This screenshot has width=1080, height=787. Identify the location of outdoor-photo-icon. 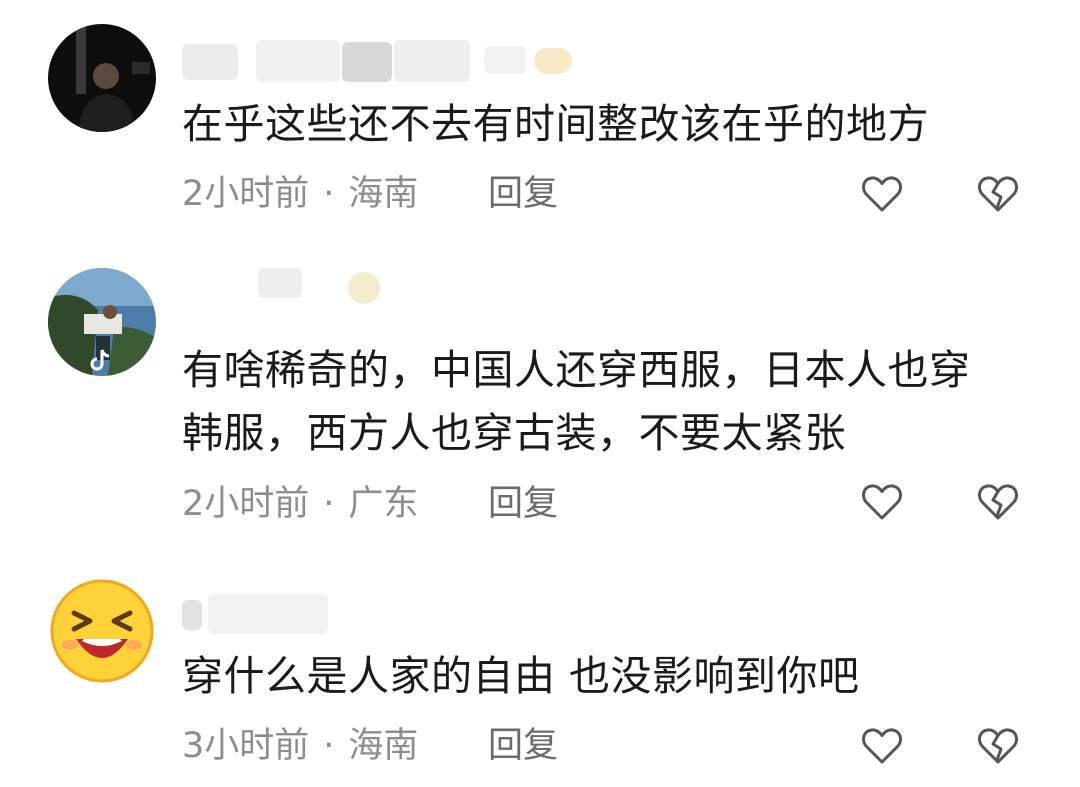
(102, 322).